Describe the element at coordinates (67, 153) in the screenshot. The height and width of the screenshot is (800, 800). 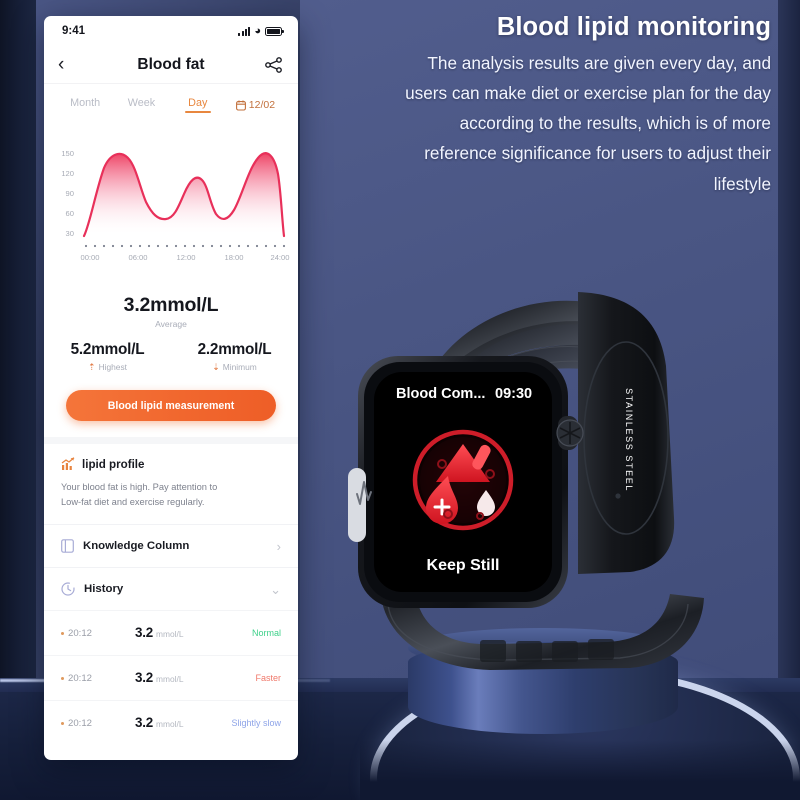
I see `ytick-150: 150` at that location.